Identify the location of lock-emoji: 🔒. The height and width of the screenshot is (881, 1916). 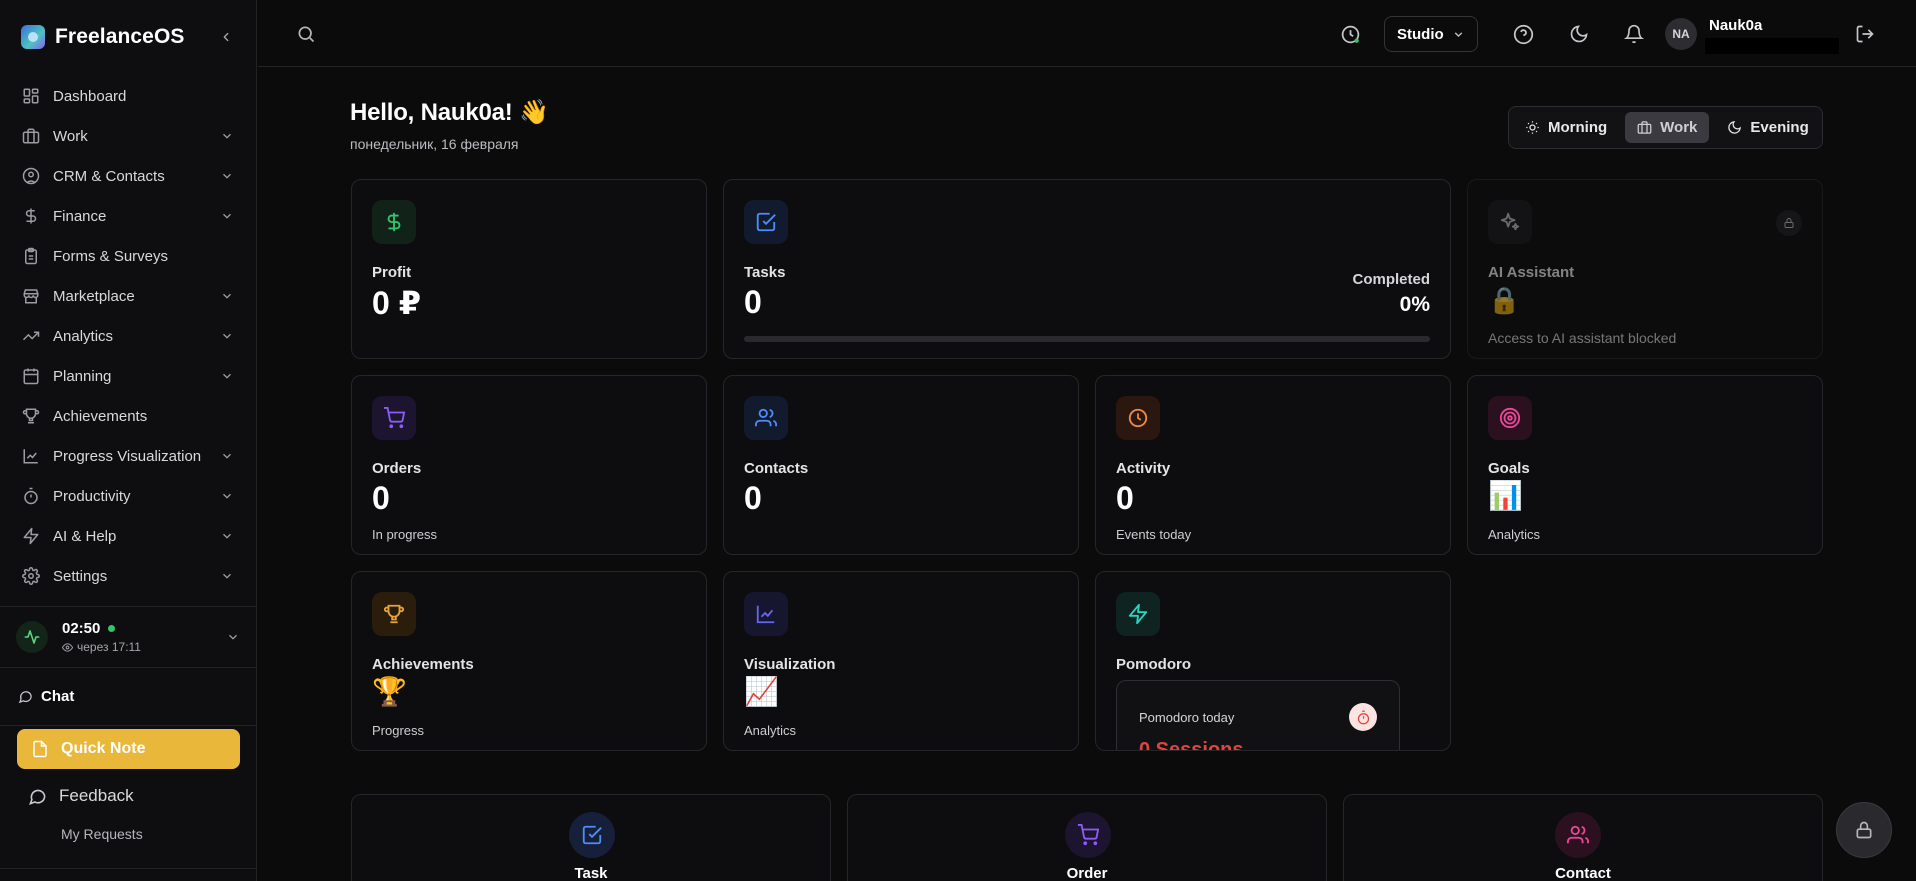
(1504, 300).